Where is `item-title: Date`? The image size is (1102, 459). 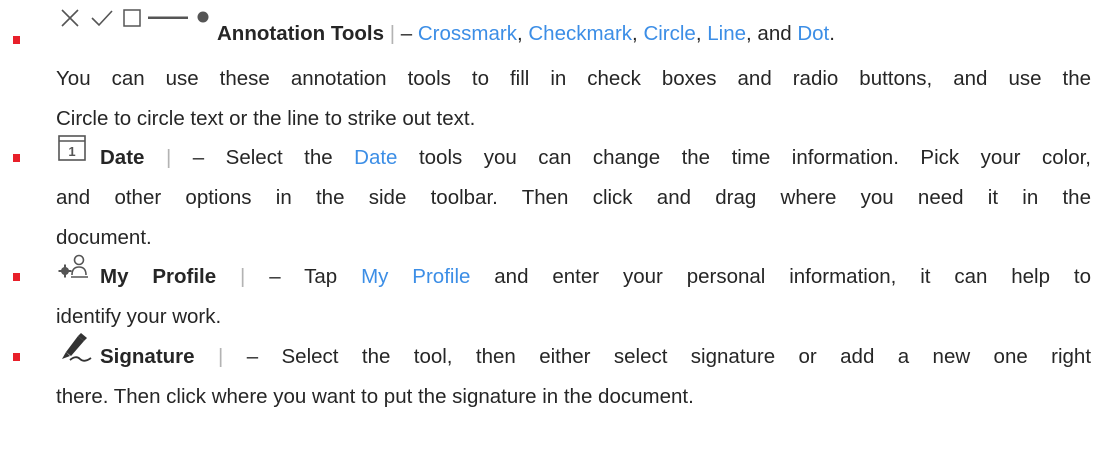 item-title: Date is located at coordinates (122, 157).